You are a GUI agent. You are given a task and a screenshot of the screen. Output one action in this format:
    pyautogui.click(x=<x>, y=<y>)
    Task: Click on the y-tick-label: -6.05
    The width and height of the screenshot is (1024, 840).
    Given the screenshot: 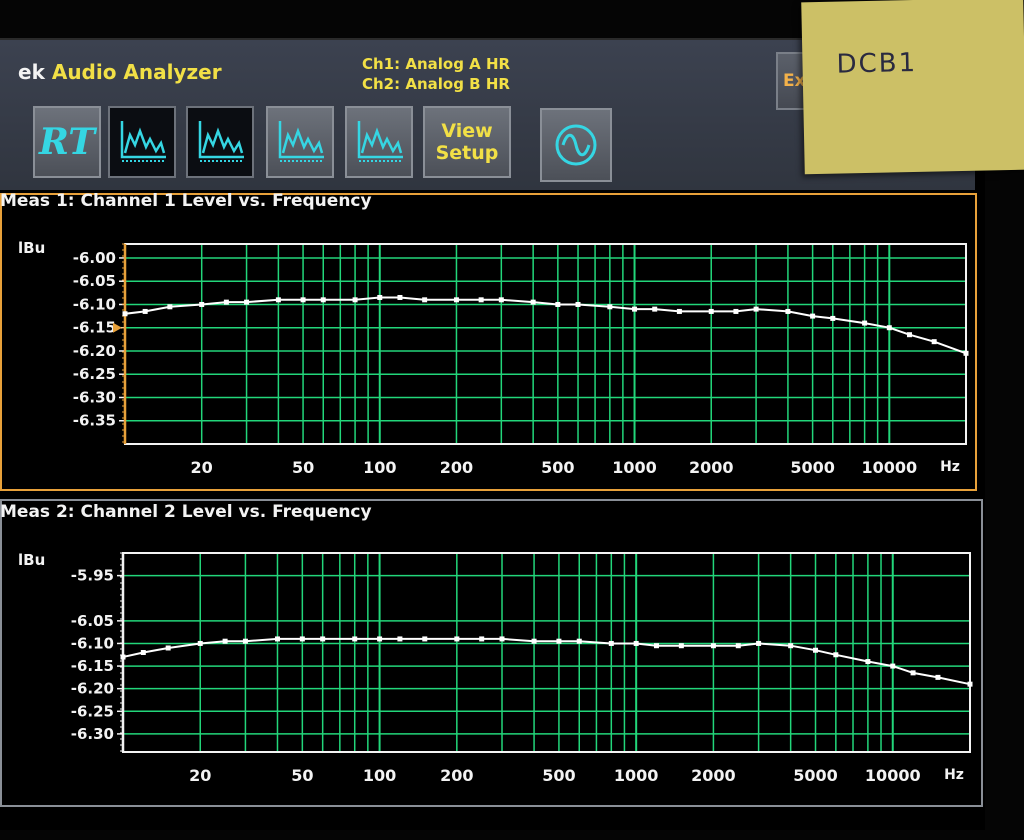 What is the action you would take?
    pyautogui.click(x=92, y=621)
    